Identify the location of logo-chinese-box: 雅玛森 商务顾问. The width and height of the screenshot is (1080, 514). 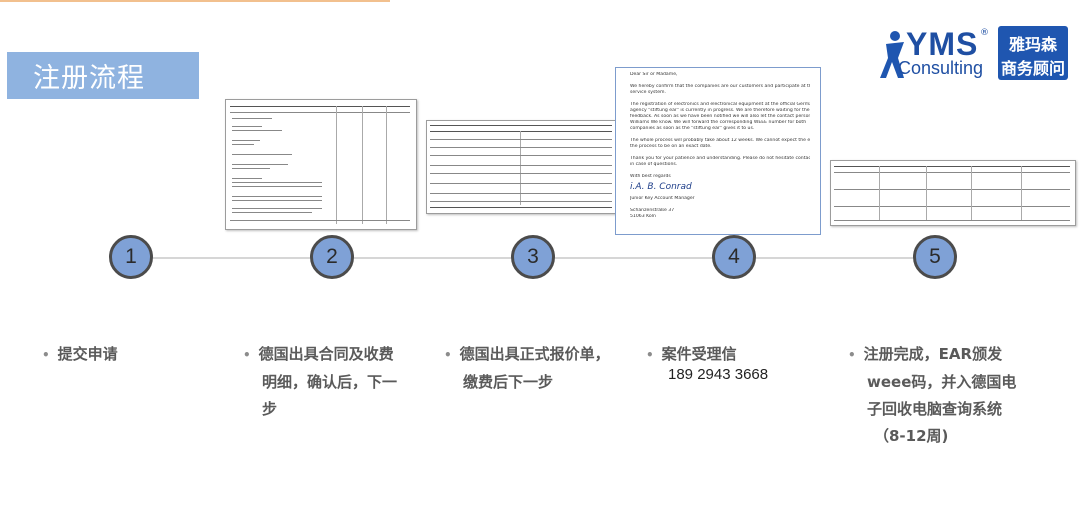
(1033, 53).